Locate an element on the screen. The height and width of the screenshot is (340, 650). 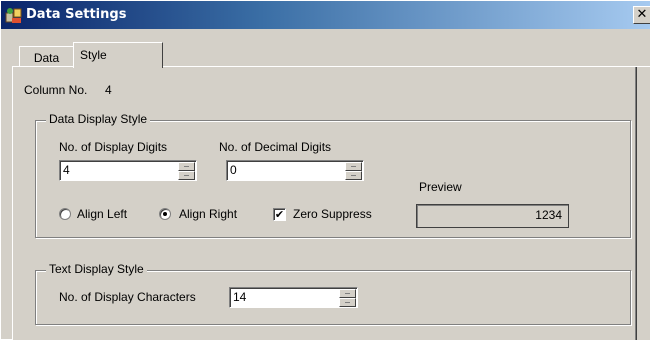
decimal-digits-spinner: 0 is located at coordinates (295, 170).